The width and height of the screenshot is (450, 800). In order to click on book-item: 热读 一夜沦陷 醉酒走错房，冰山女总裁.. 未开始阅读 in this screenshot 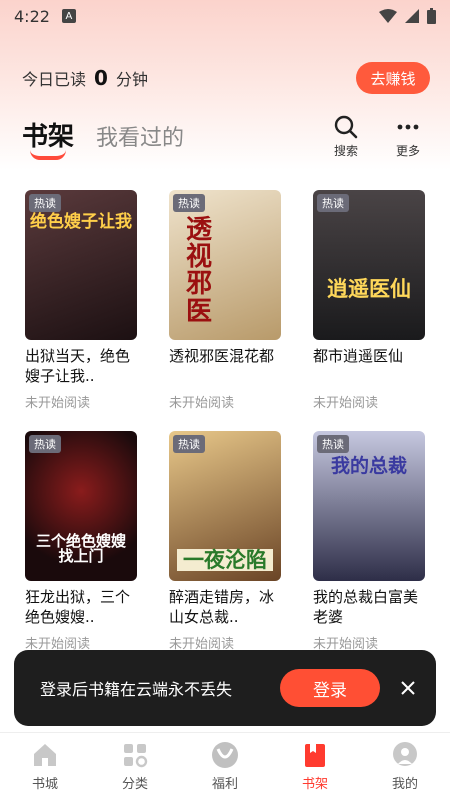, I will do `click(225, 541)`.